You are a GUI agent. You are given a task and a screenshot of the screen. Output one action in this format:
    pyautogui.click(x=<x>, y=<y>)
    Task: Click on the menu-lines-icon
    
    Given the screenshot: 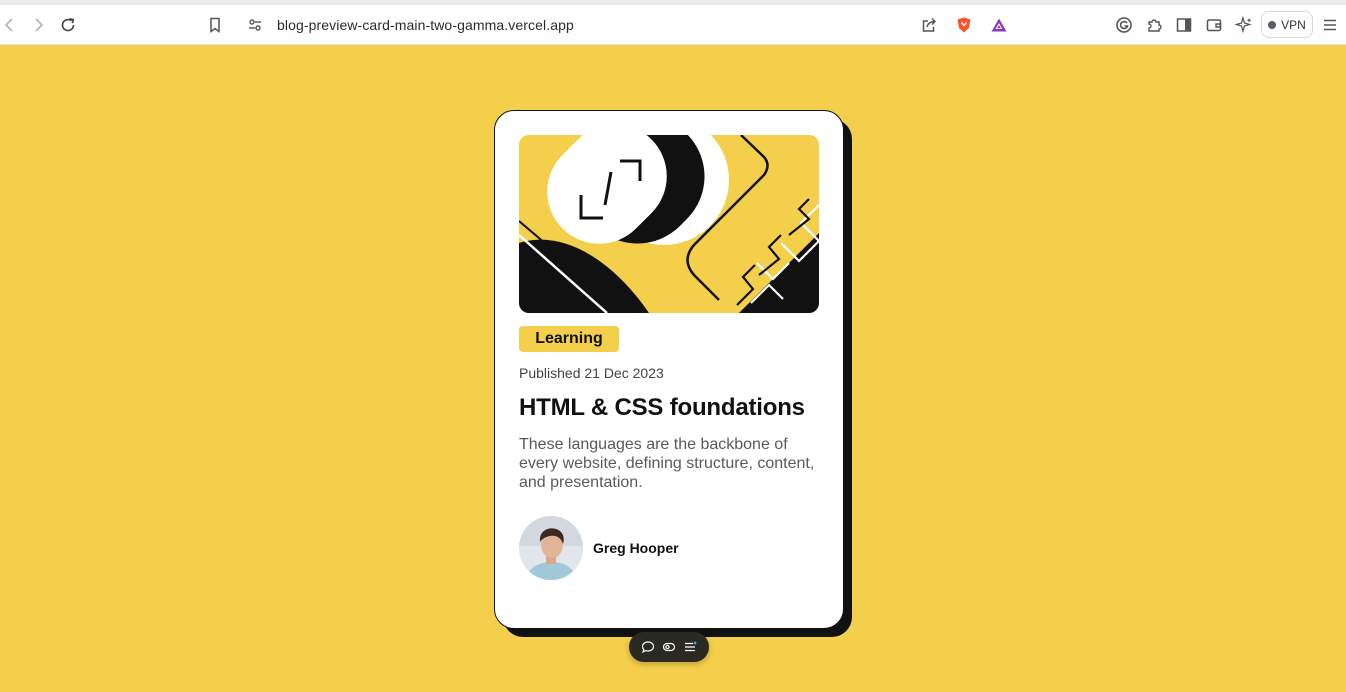 What is the action you would take?
    pyautogui.click(x=690, y=647)
    